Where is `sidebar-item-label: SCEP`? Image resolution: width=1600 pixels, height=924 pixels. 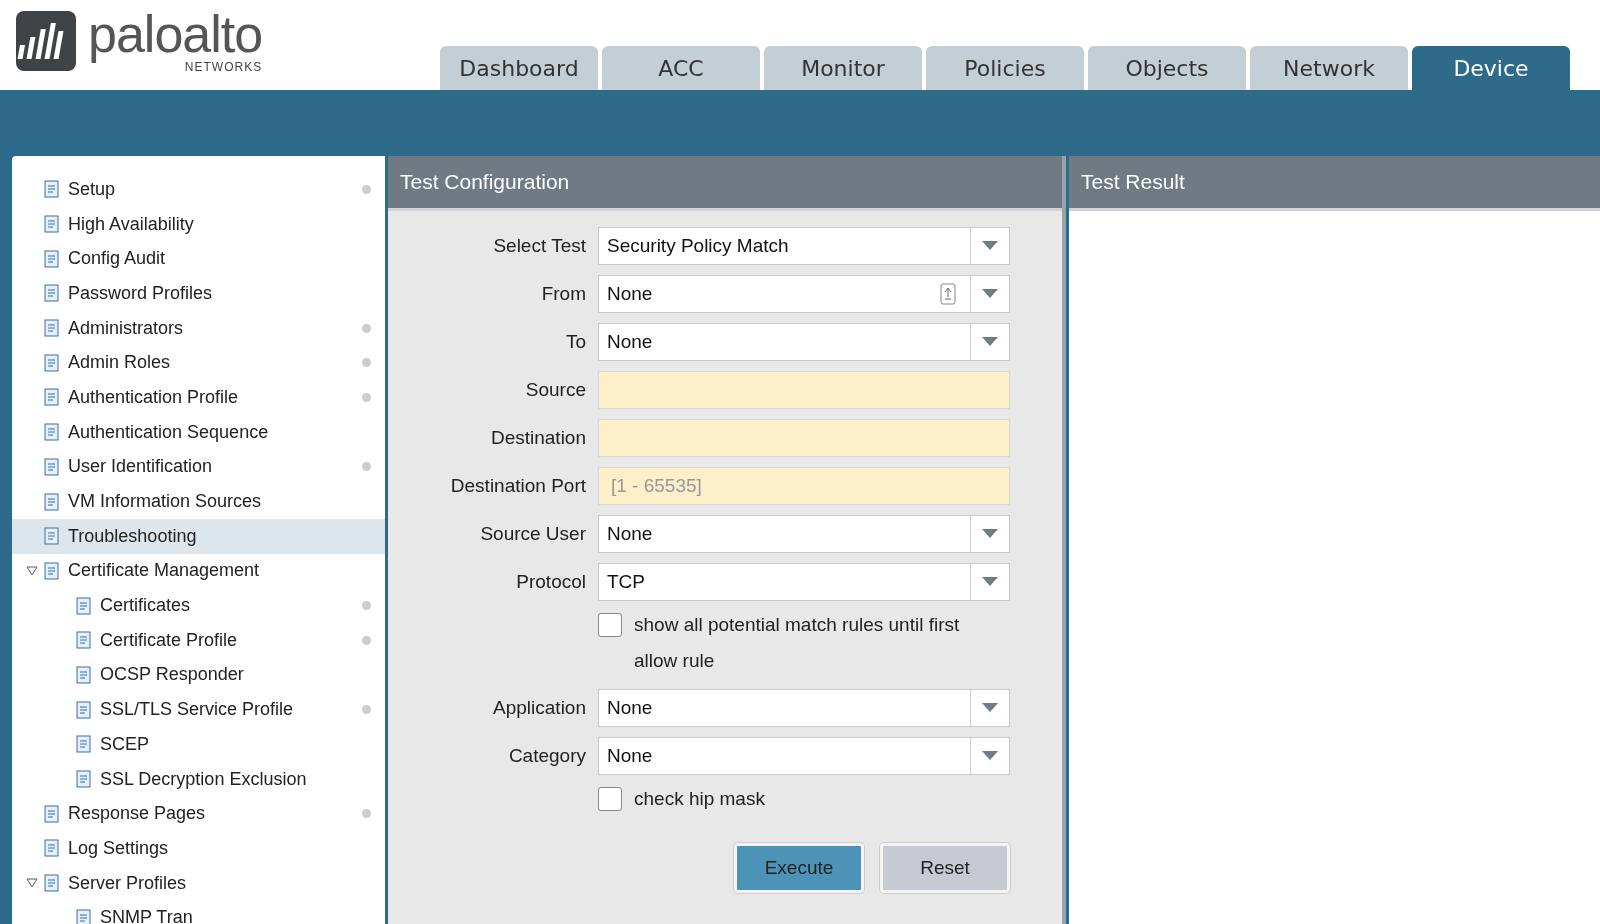 sidebar-item-label: SCEP is located at coordinates (125, 744).